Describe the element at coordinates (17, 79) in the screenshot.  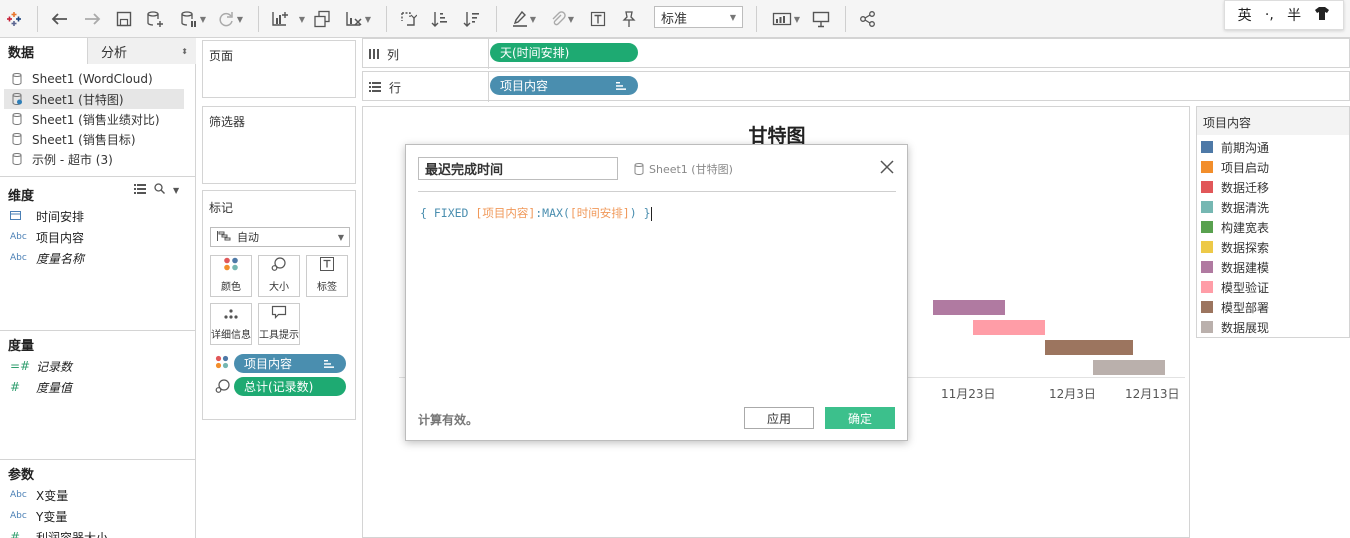
I see `database-icon` at that location.